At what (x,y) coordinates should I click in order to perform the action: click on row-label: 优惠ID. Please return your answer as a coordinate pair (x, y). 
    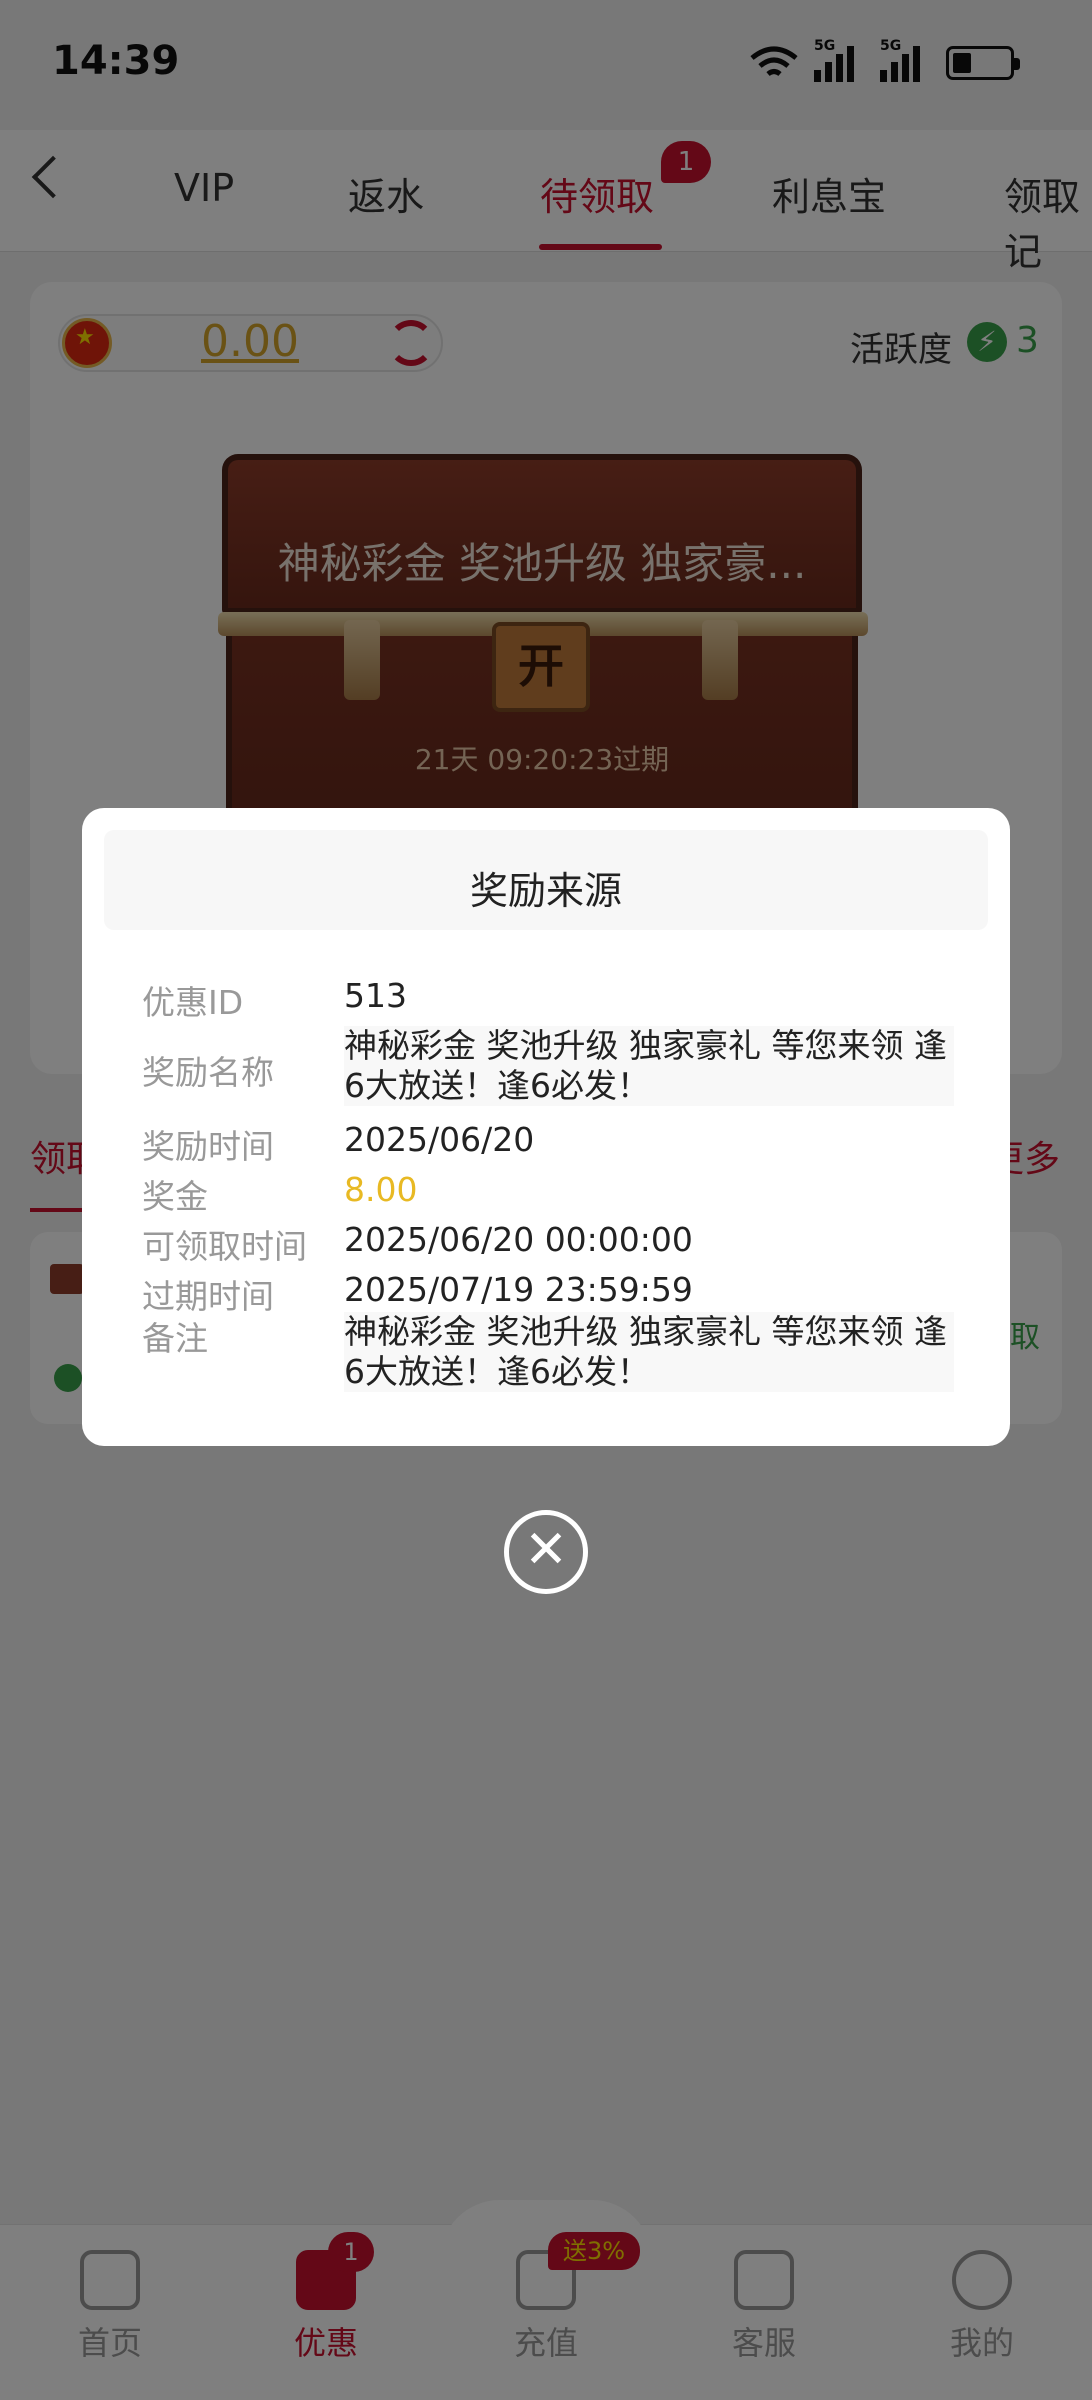
    Looking at the image, I should click on (193, 1002).